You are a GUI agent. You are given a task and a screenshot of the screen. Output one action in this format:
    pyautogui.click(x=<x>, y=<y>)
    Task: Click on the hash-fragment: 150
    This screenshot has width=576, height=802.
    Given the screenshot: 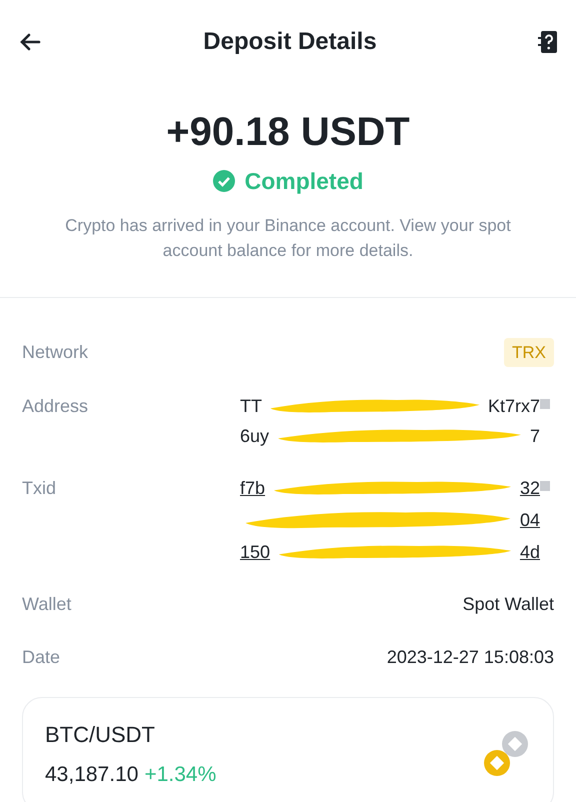 What is the action you would take?
    pyautogui.click(x=255, y=552)
    